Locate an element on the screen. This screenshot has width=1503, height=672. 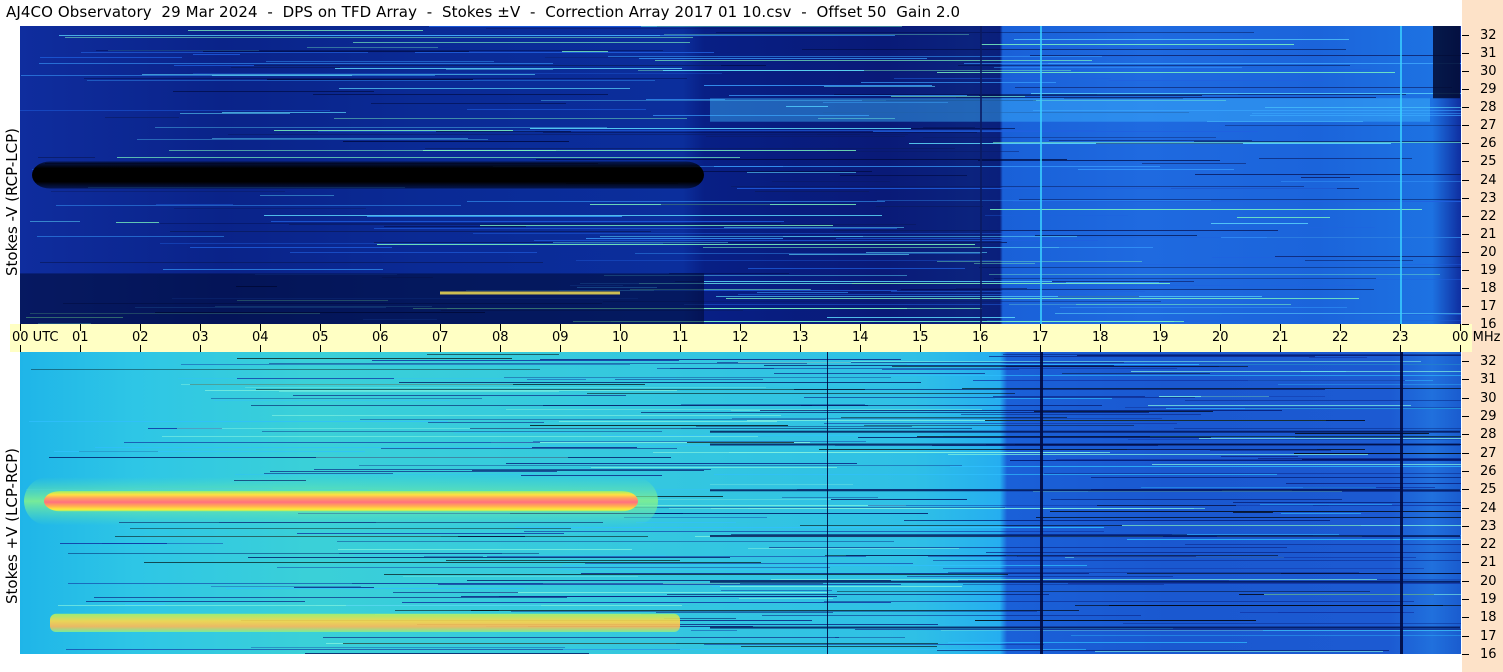
time-tick-label: 16 is located at coordinates (980, 337).